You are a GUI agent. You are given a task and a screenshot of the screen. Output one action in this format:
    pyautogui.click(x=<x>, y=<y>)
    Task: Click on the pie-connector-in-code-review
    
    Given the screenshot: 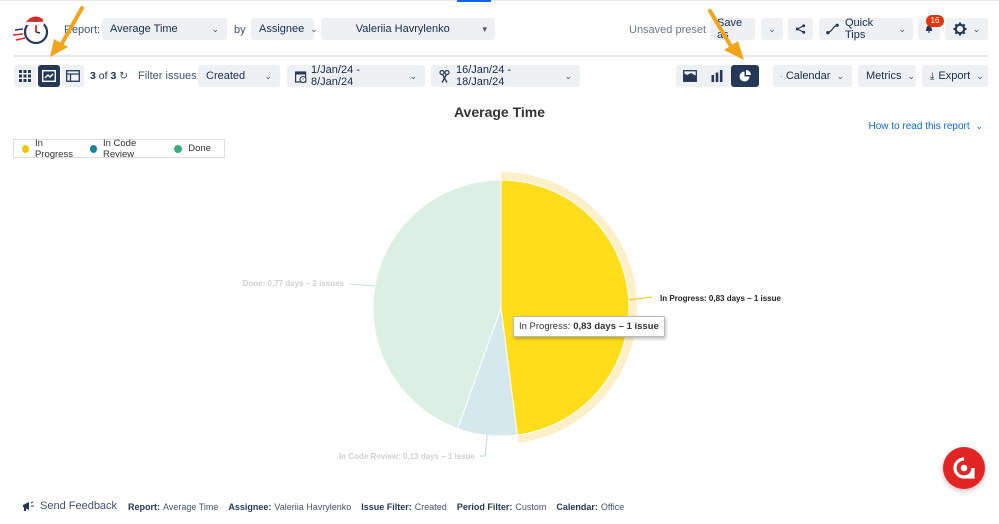 What is the action you would take?
    pyautogui.click(x=484, y=446)
    